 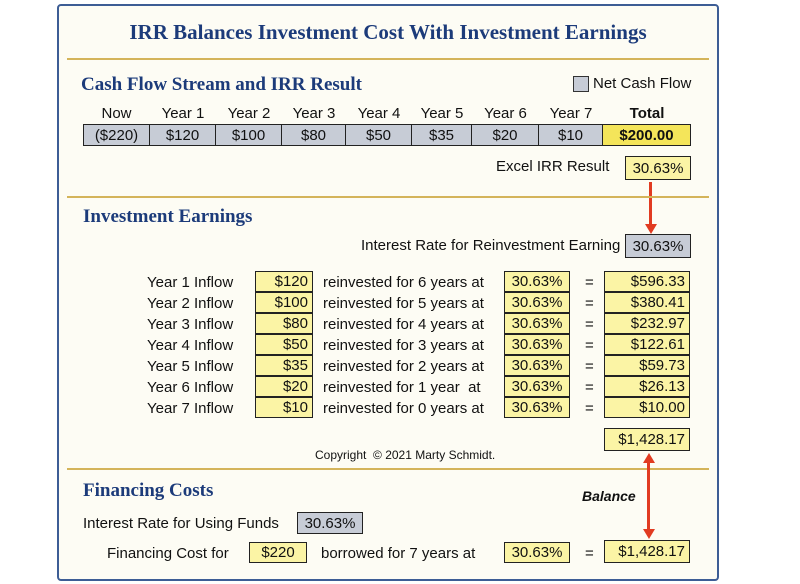 I want to click on earnings-row-result: $232.97, so click(x=647, y=323).